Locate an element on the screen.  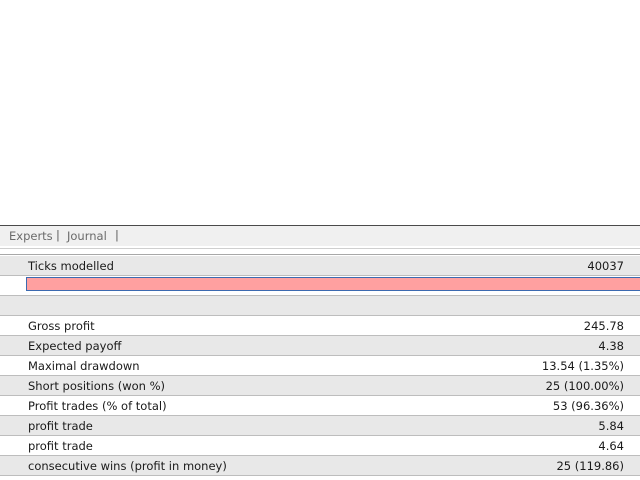
stat-row: Gross profit 245.78 is located at coordinates (320, 326).